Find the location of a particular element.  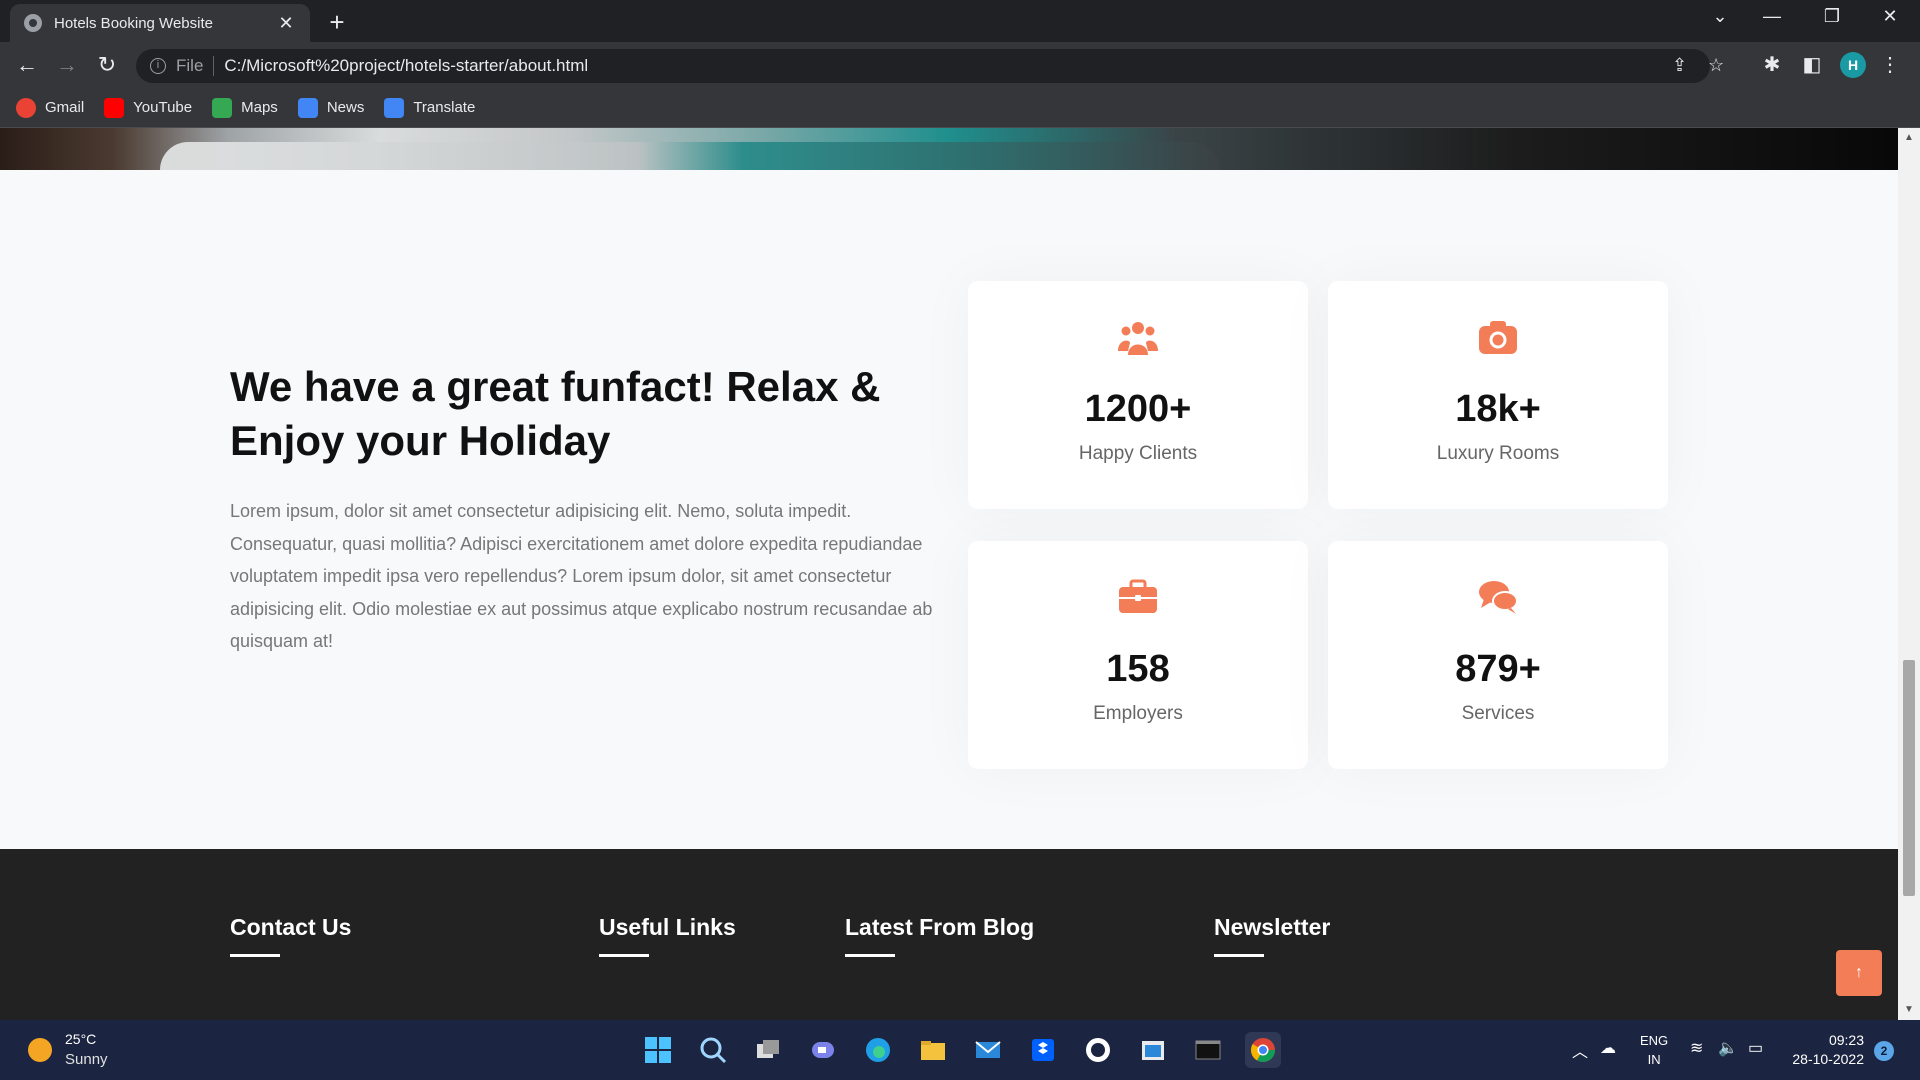

news-icon is located at coordinates (307, 107).